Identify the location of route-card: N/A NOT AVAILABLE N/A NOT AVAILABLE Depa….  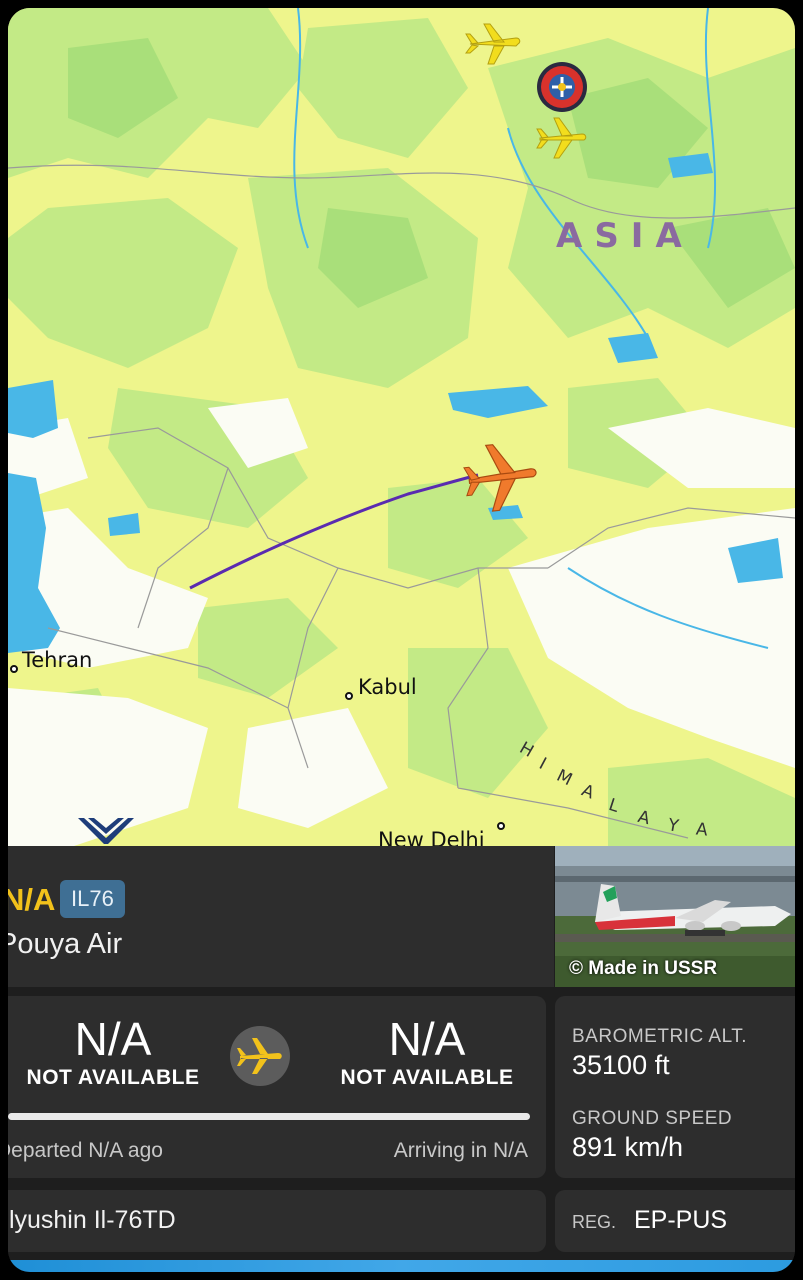
(277, 1087).